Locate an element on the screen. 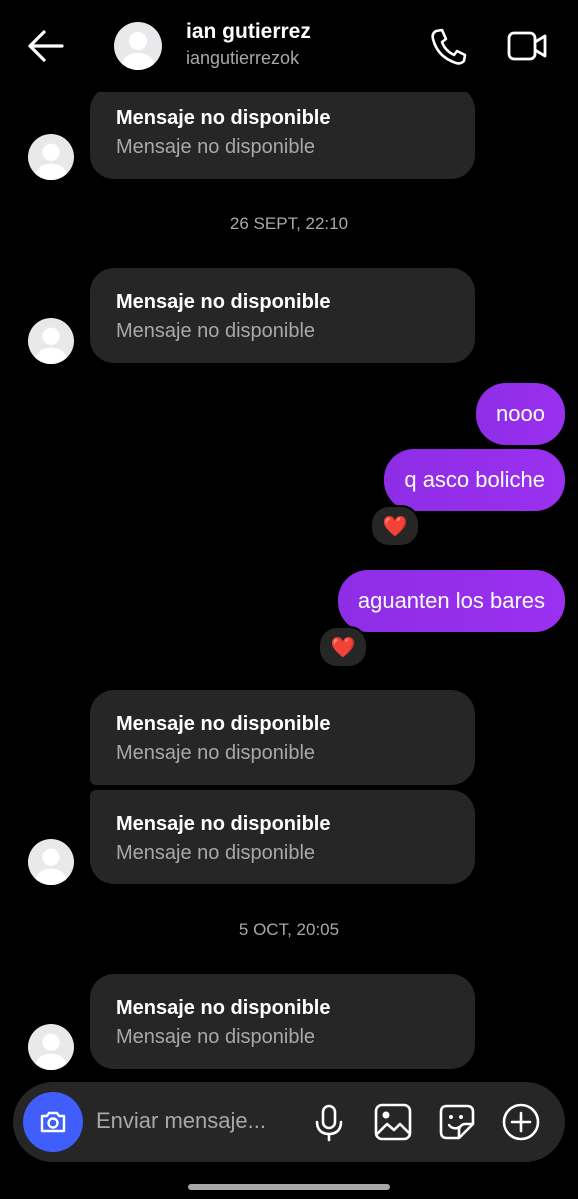  contact-name: ian gutierrez is located at coordinates (248, 32).